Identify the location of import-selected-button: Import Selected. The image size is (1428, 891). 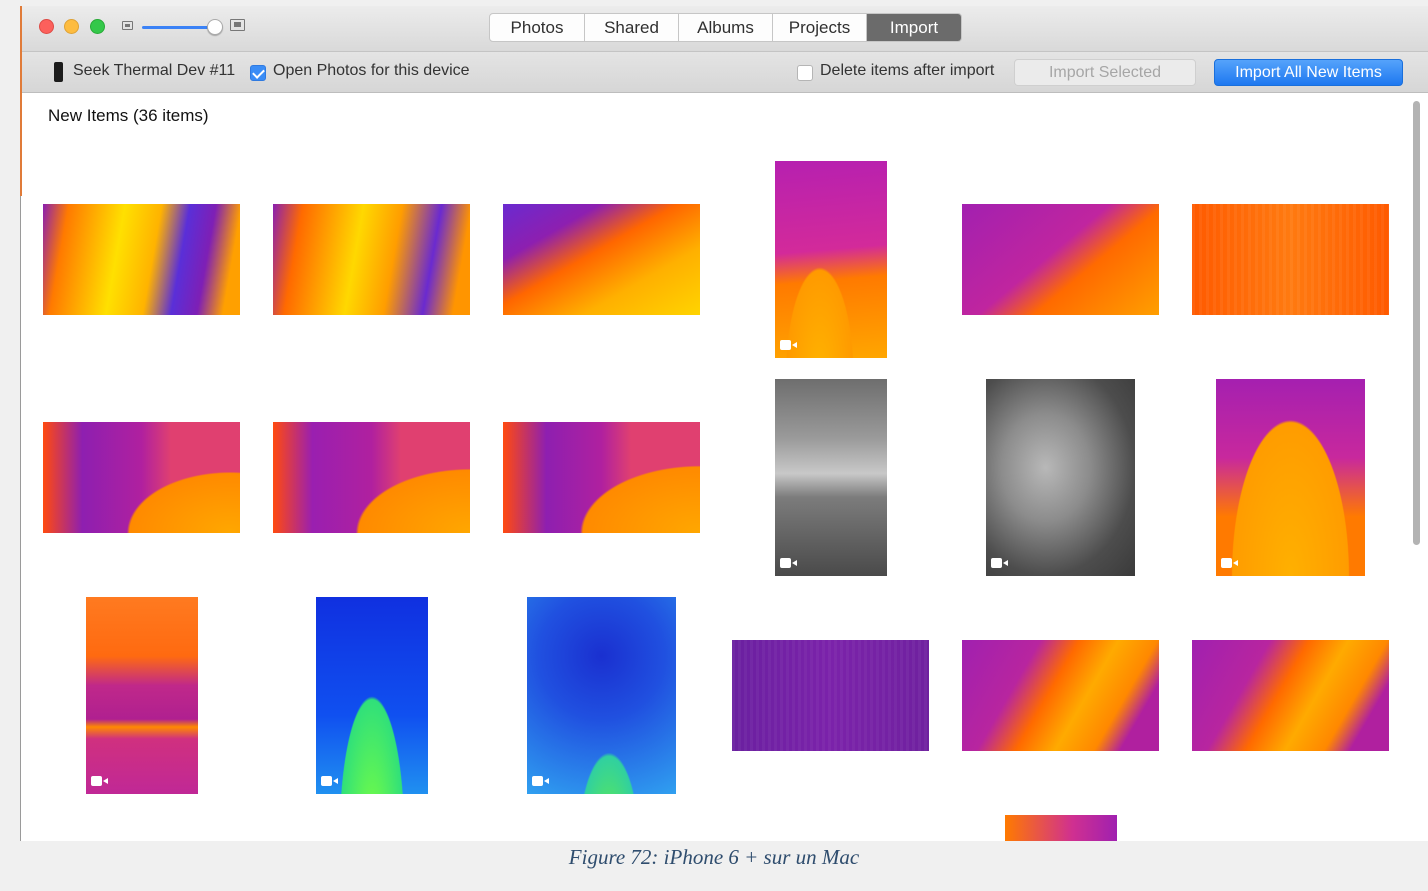
(1105, 72).